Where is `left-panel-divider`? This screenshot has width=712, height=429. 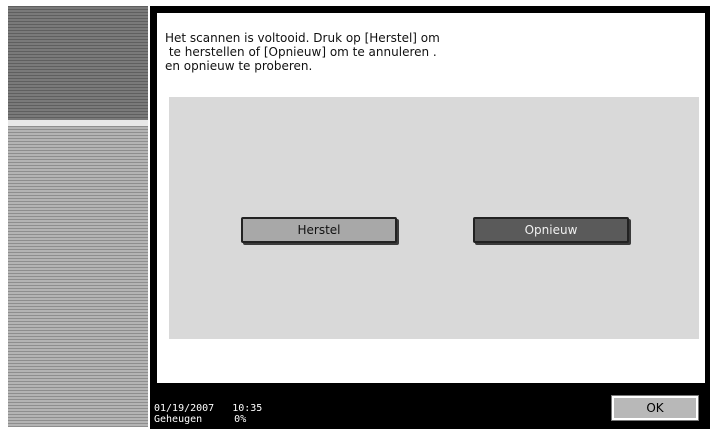 left-panel-divider is located at coordinates (78, 123).